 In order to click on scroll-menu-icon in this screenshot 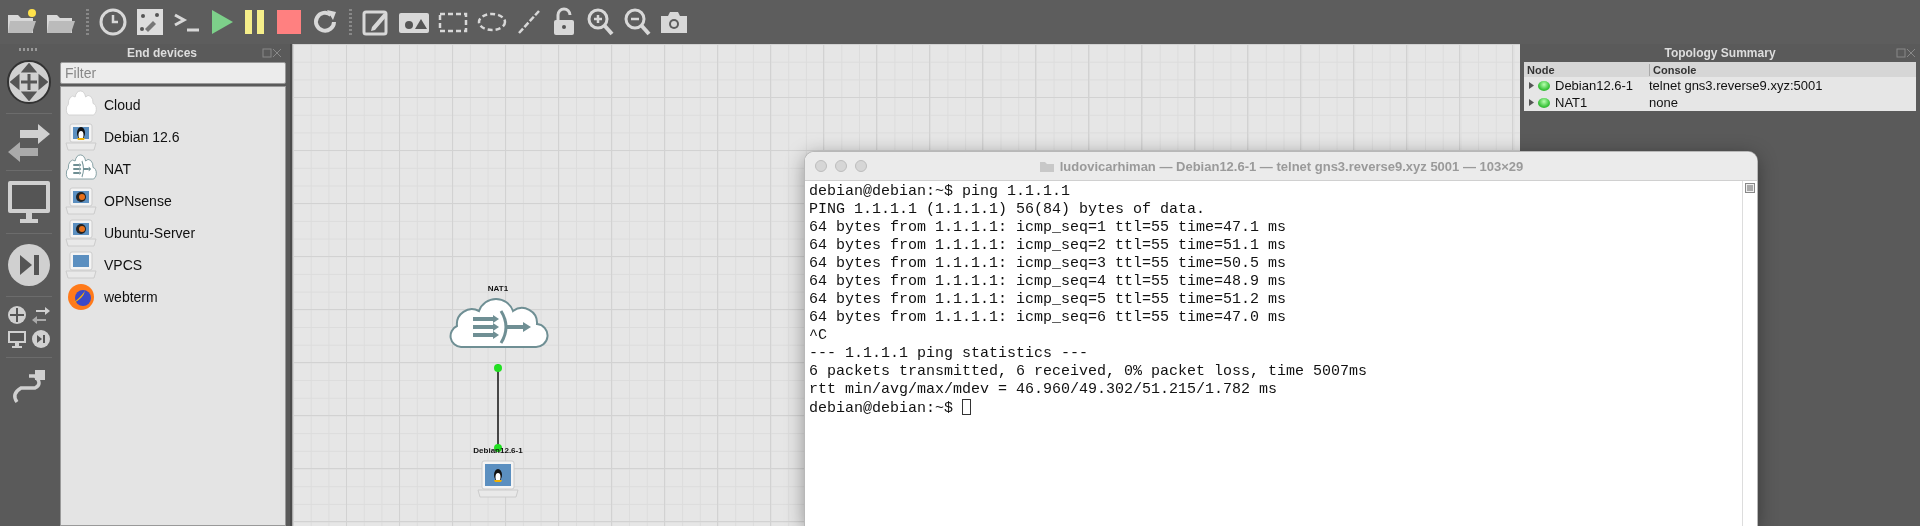, I will do `click(1750, 188)`.